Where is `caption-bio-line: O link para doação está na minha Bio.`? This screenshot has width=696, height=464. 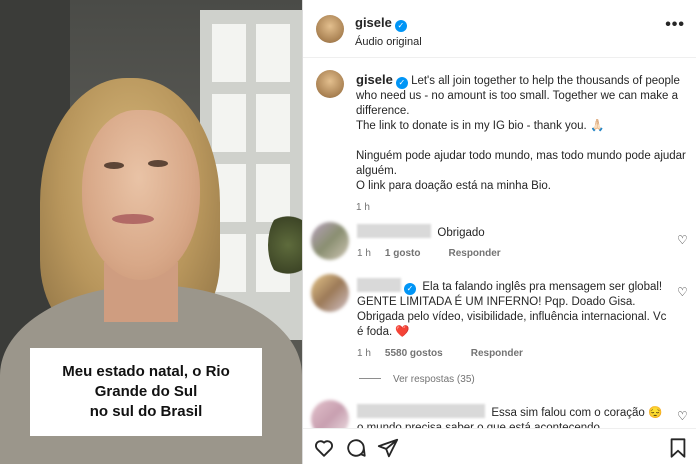
caption-bio-line: O link para doação está na minha Bio. is located at coordinates (453, 186).